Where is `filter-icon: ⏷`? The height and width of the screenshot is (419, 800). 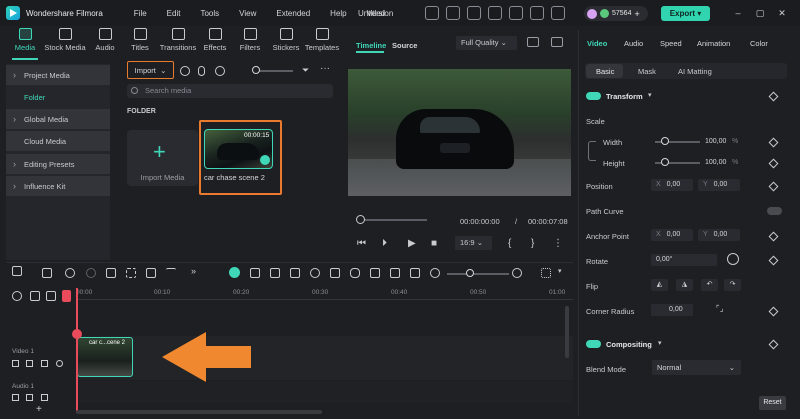 filter-icon: ⏷ is located at coordinates (305, 70).